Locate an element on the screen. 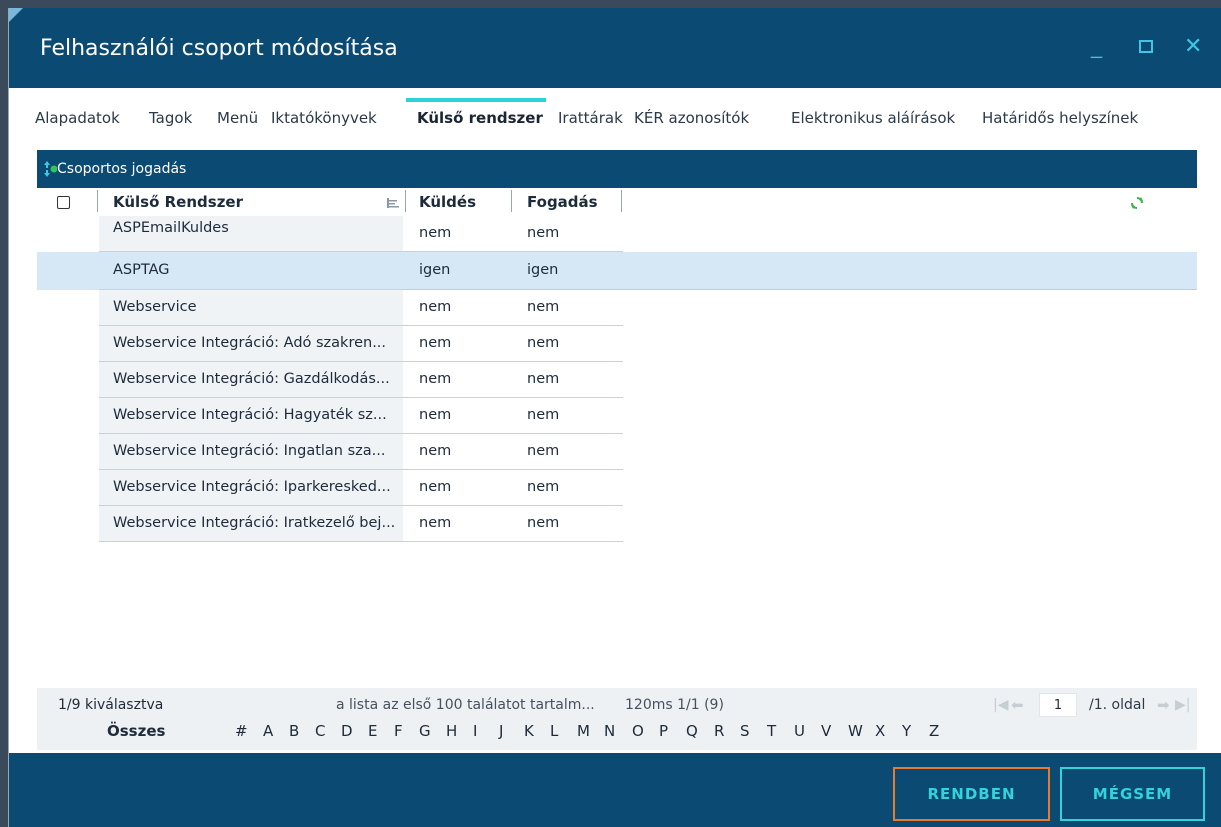 The height and width of the screenshot is (827, 1221). tab-alapadatok: Alapadatok is located at coordinates (77, 118).